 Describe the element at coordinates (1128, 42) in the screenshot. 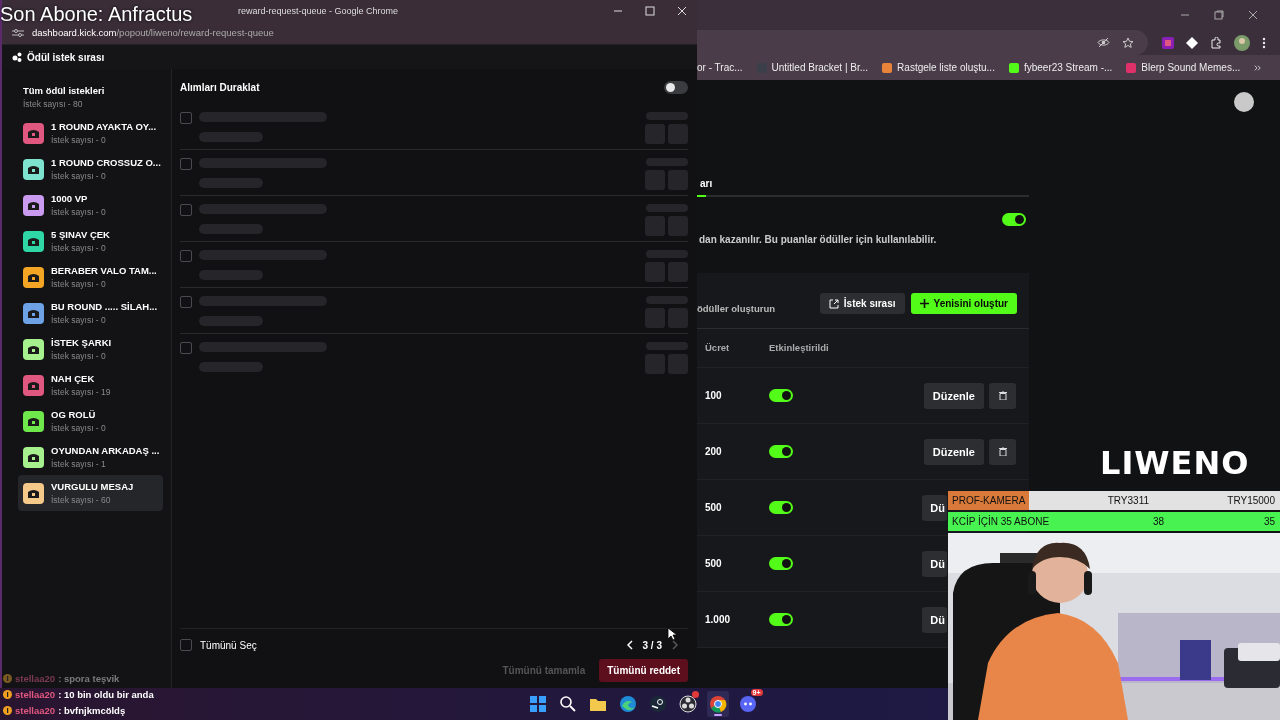

I see `star-icon` at that location.